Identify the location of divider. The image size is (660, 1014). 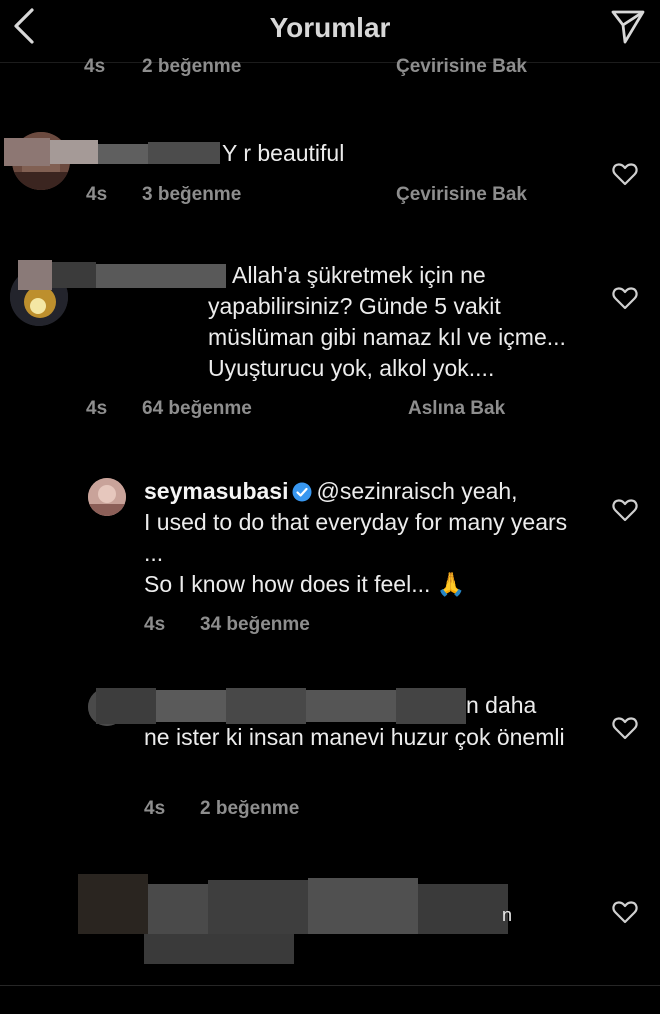
(330, 985).